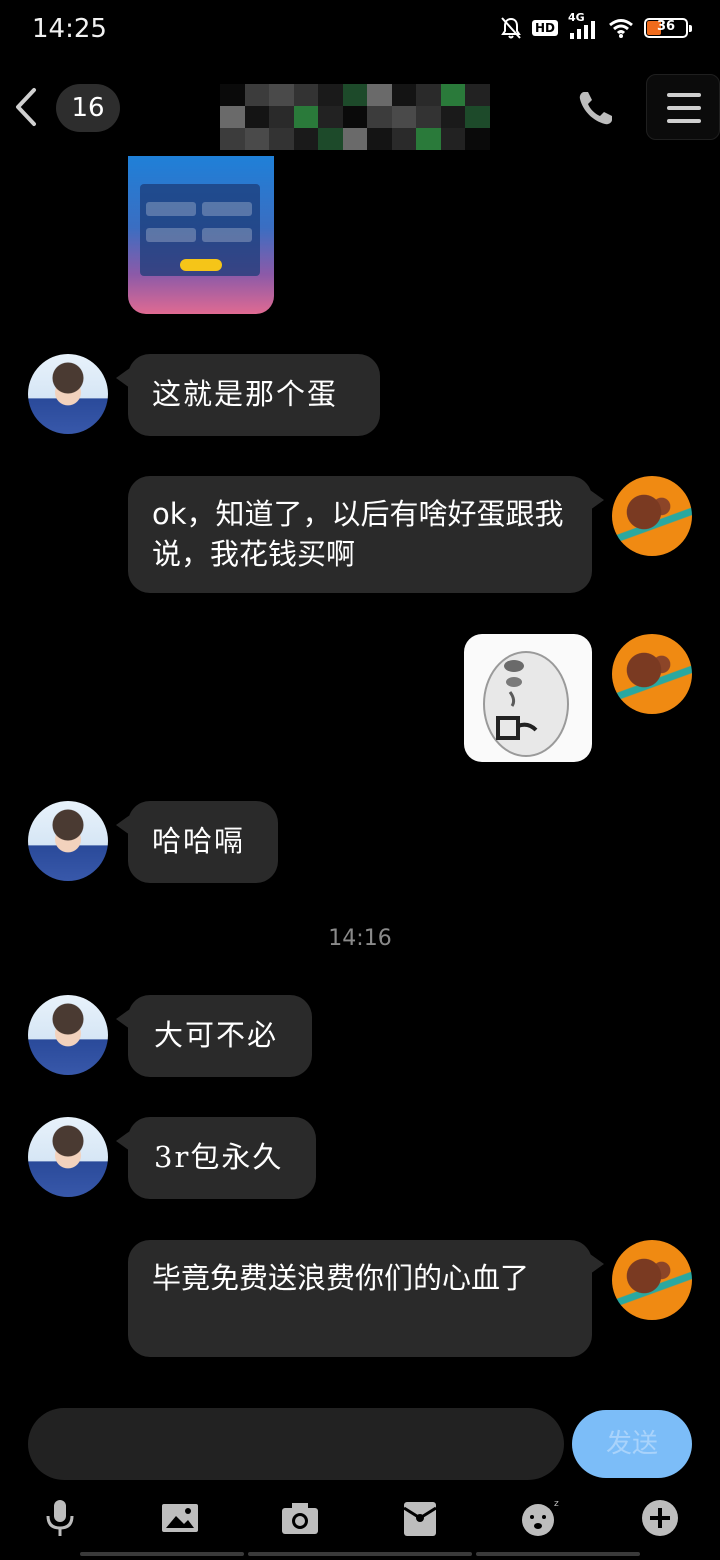 Image resolution: width=720 pixels, height=1560 pixels. What do you see at coordinates (355, 117) in the screenshot?
I see `blurred-contact-name` at bounding box center [355, 117].